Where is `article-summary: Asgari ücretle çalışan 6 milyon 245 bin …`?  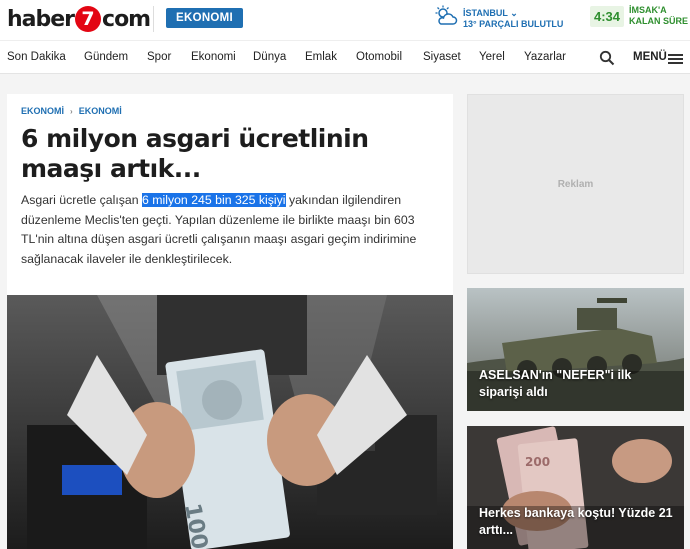
article-summary: Asgari ücretle çalışan 6 milyon 245 bin … is located at coordinates (231, 230).